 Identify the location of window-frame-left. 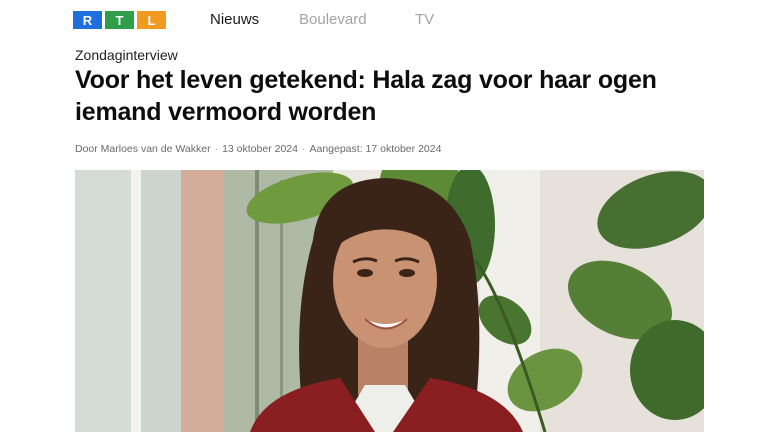
(136, 301).